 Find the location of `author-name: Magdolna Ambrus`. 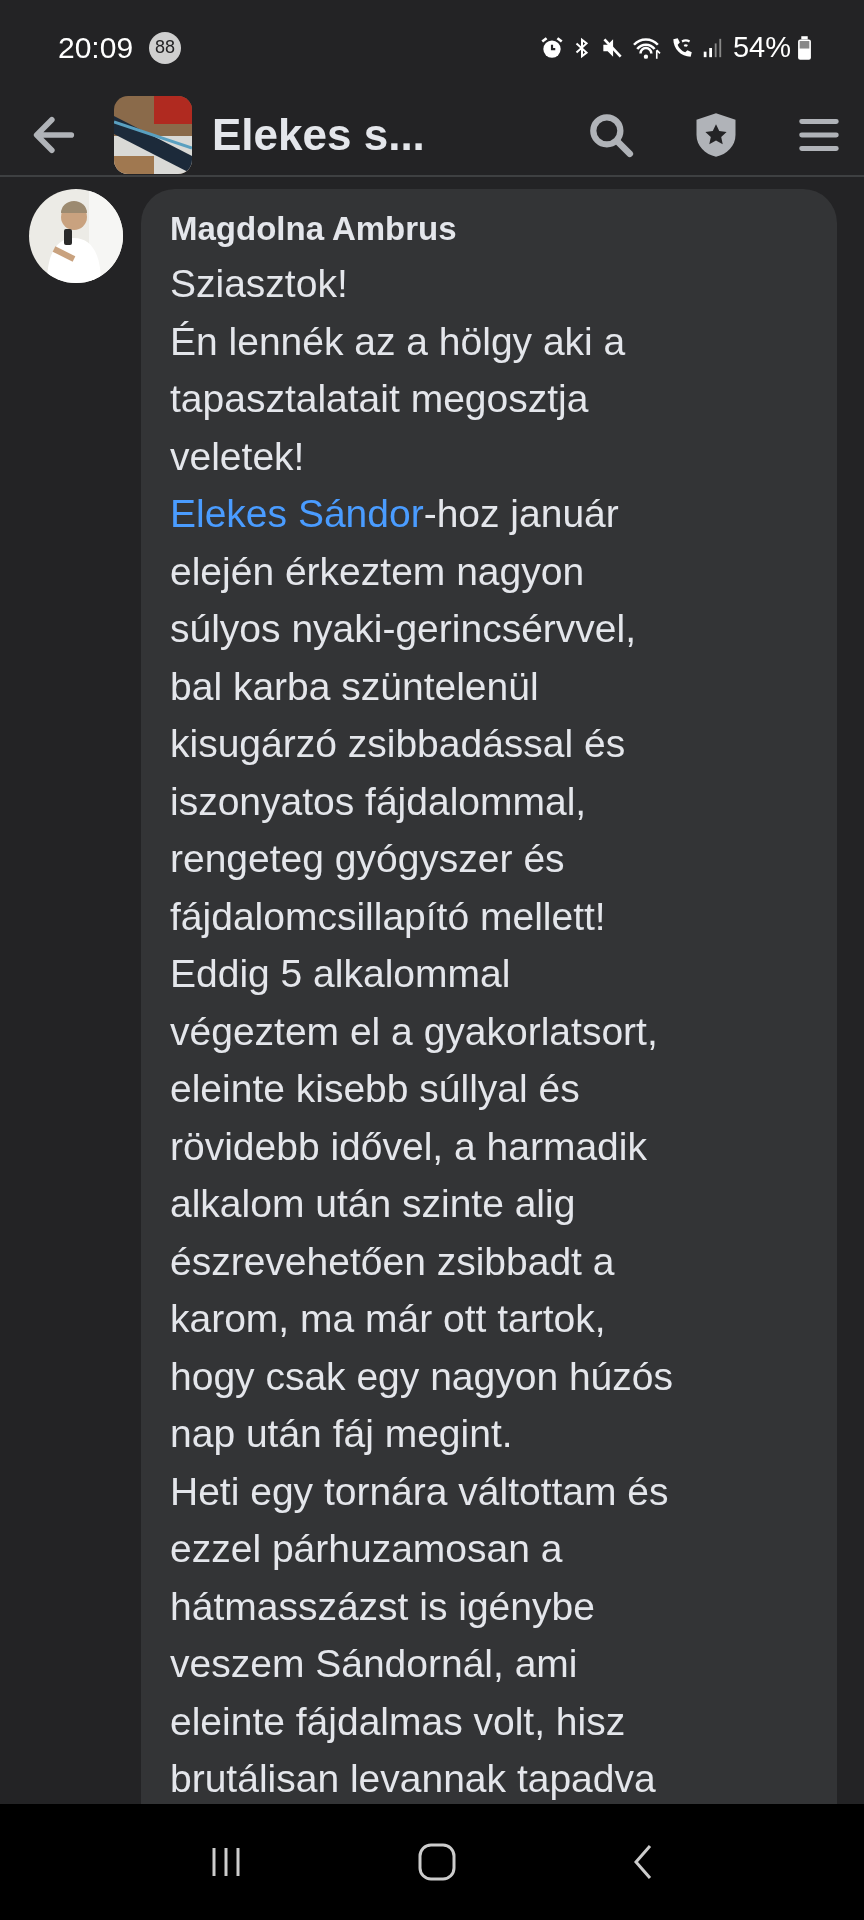

author-name: Magdolna Ambrus is located at coordinates (488, 229).